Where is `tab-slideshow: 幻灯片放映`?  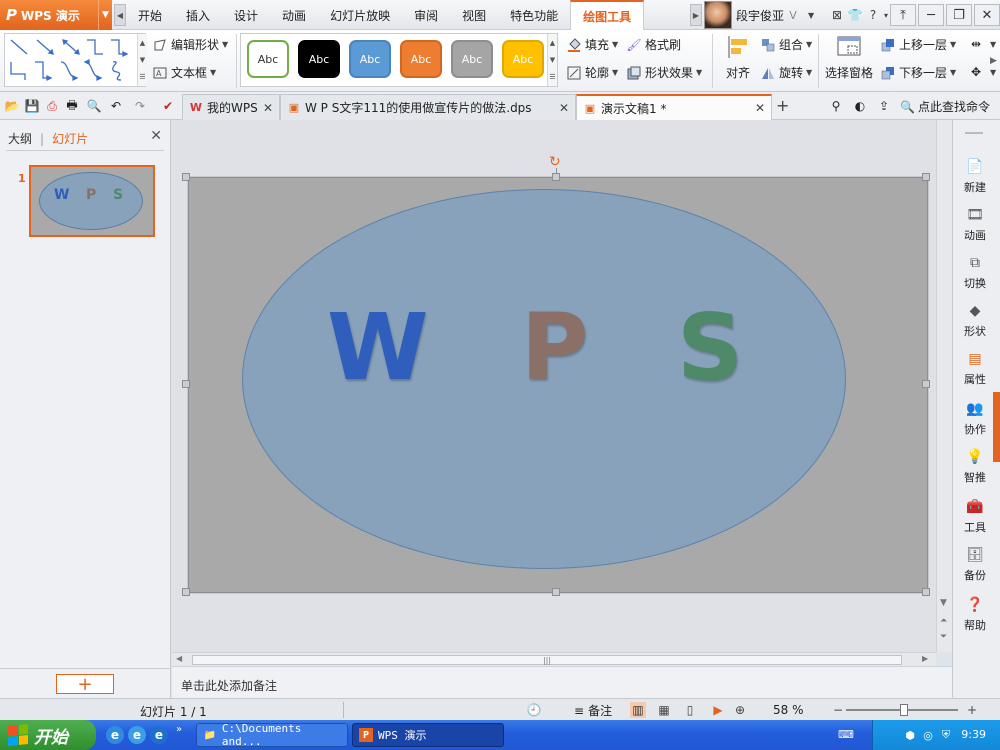 tab-slideshow: 幻灯片放映 is located at coordinates (360, 15).